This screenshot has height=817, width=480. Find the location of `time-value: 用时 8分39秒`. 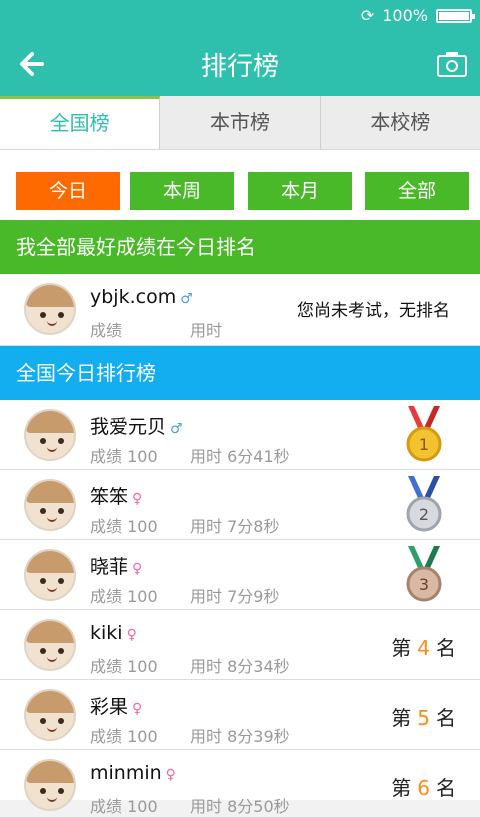

time-value: 用时 8分39秒 is located at coordinates (240, 736).